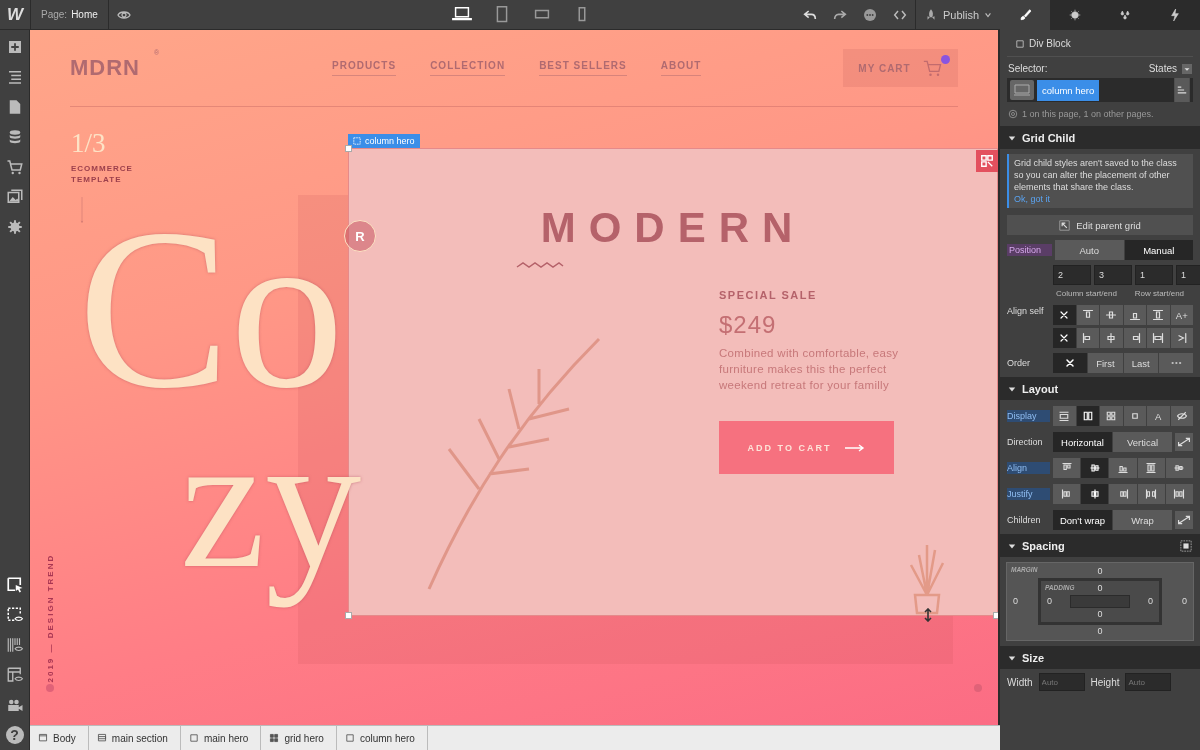  I want to click on product-description: Combined with comfortable, easy furniture makes this the perfect weekend retreat for your familly, so click(809, 369).